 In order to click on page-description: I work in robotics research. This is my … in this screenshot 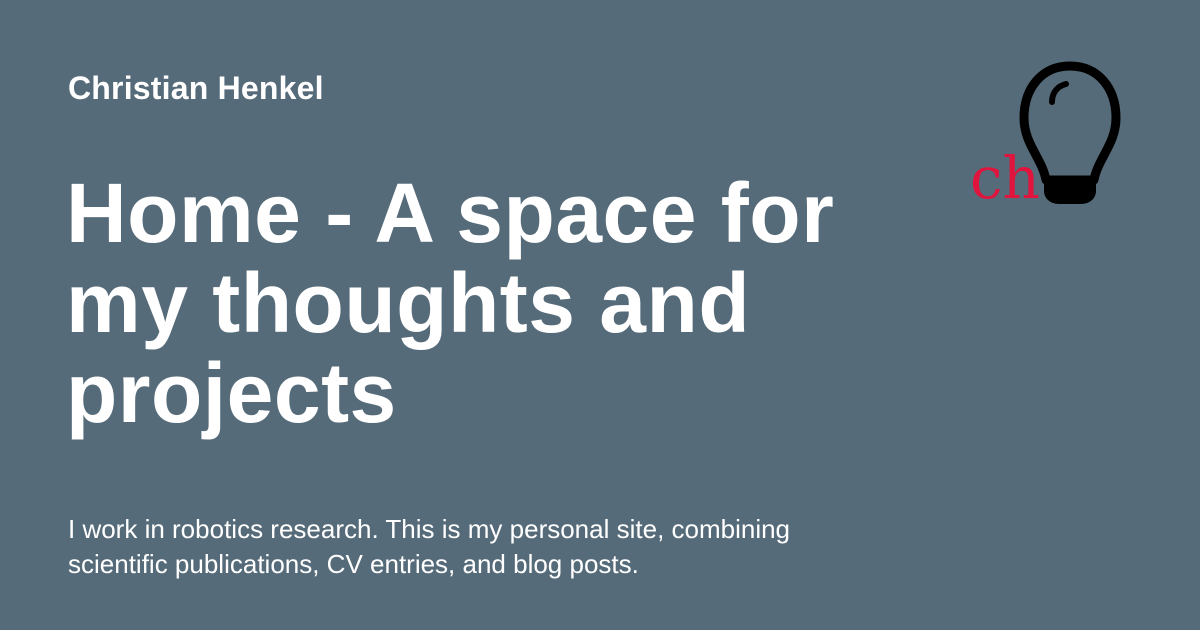, I will do `click(429, 546)`.